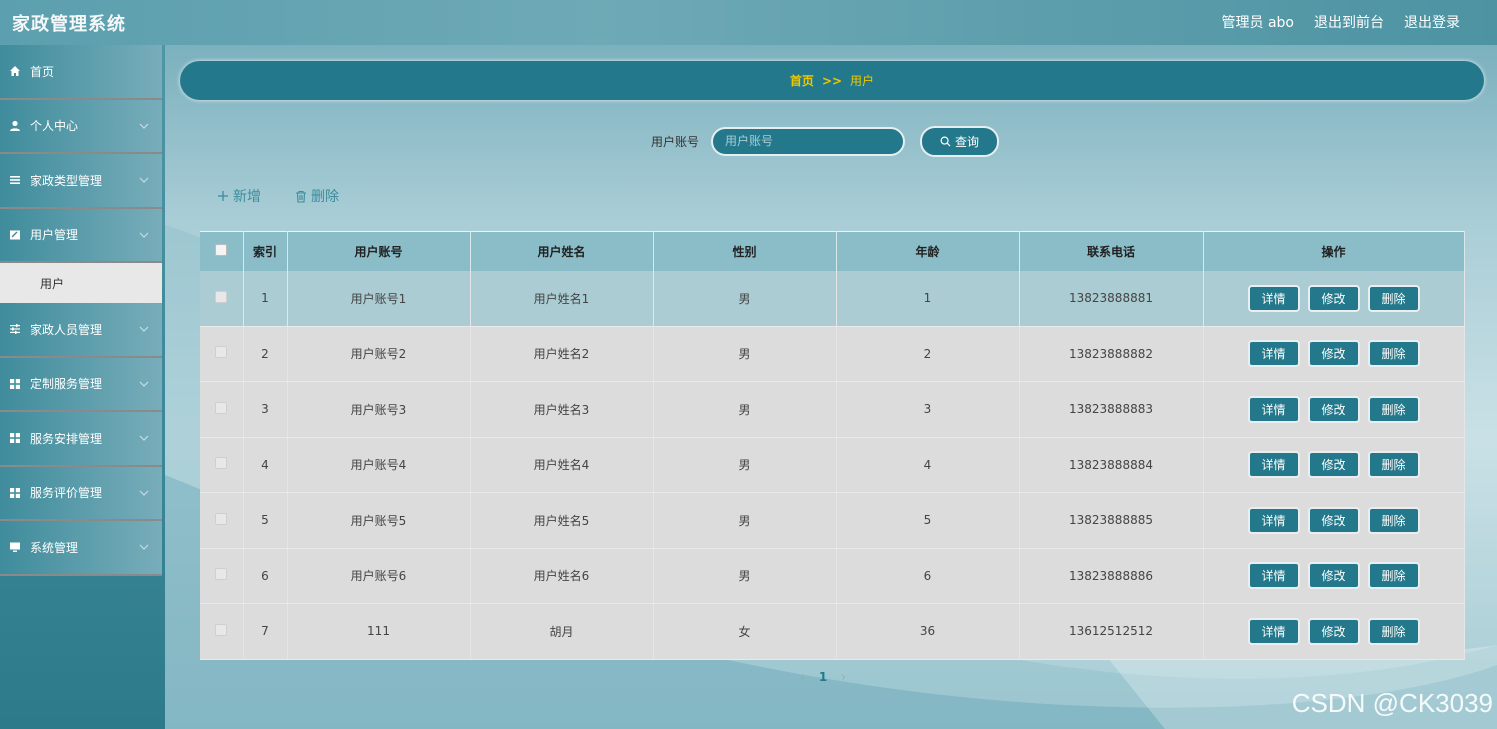 The image size is (1497, 729). I want to click on batch-delete-button: 删除, so click(317, 196).